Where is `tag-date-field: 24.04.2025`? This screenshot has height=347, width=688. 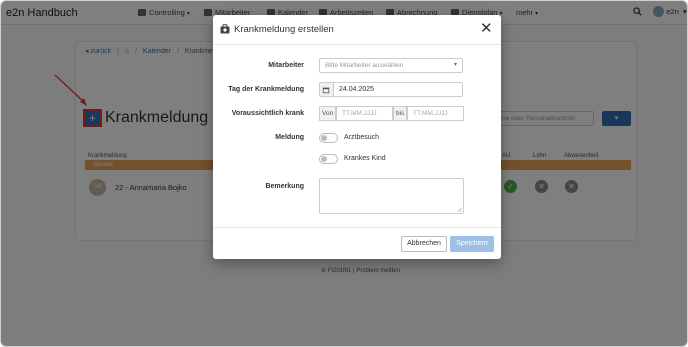 tag-date-field: 24.04.2025 is located at coordinates (398, 89).